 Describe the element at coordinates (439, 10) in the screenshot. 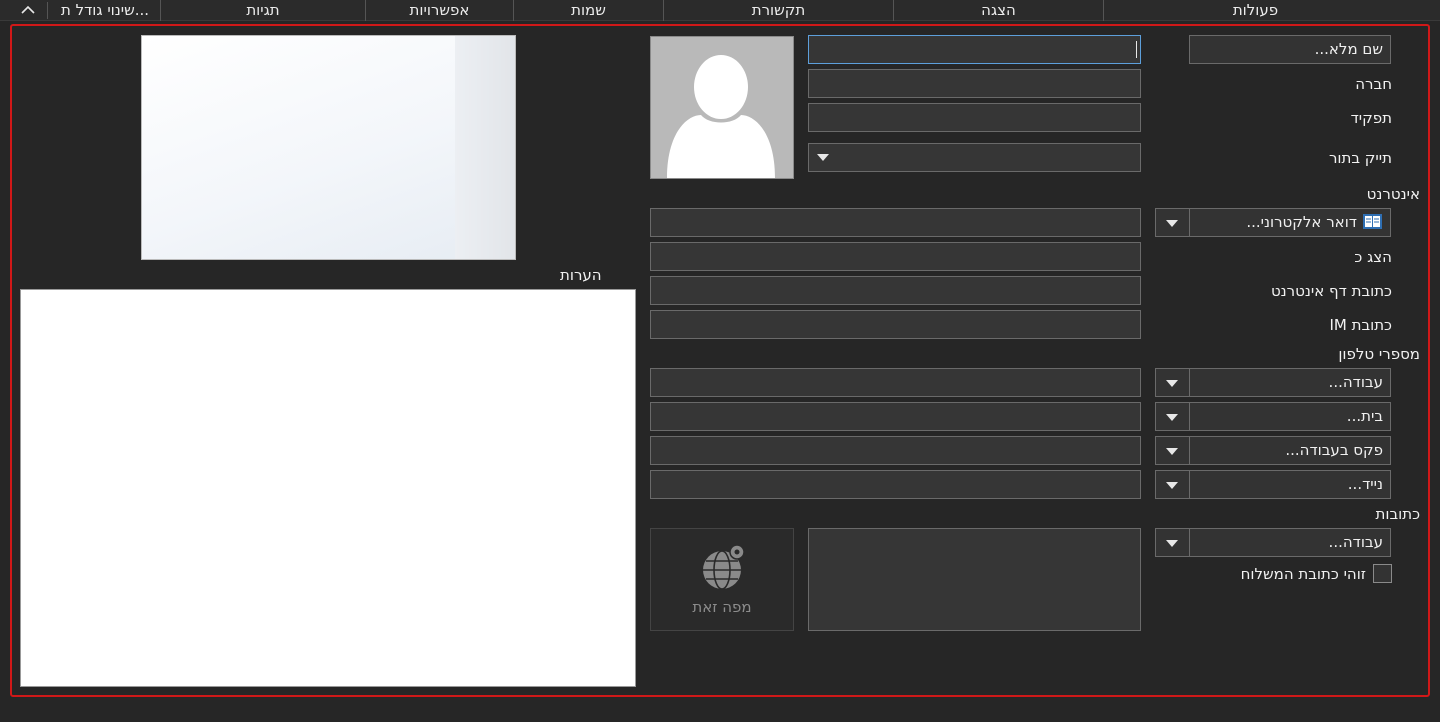

I see `ribbon-tab-options: אפשרויות` at that location.